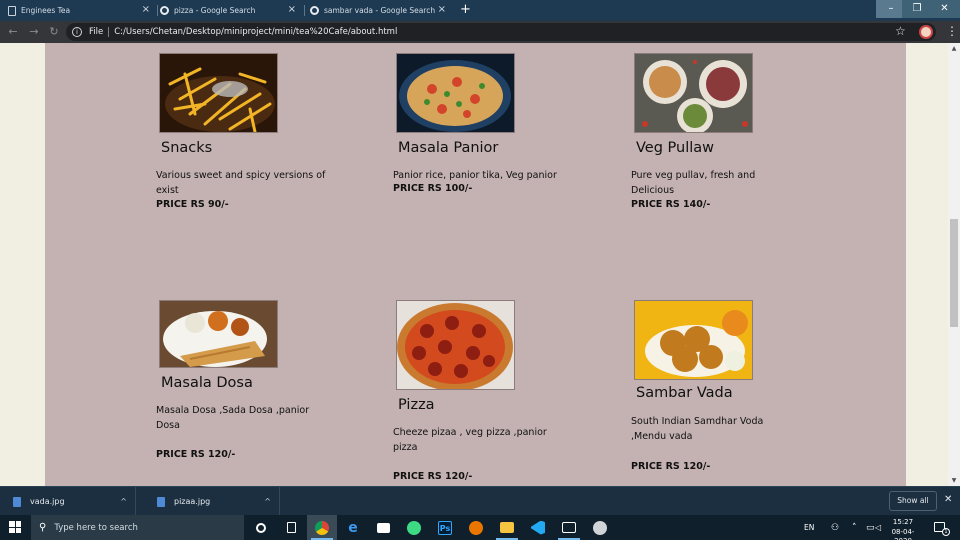 The image size is (960, 547). Describe the element at coordinates (470, 440) in the screenshot. I see `item-description: Cheeze pizaa , veg pizza ,panior pizza` at that location.